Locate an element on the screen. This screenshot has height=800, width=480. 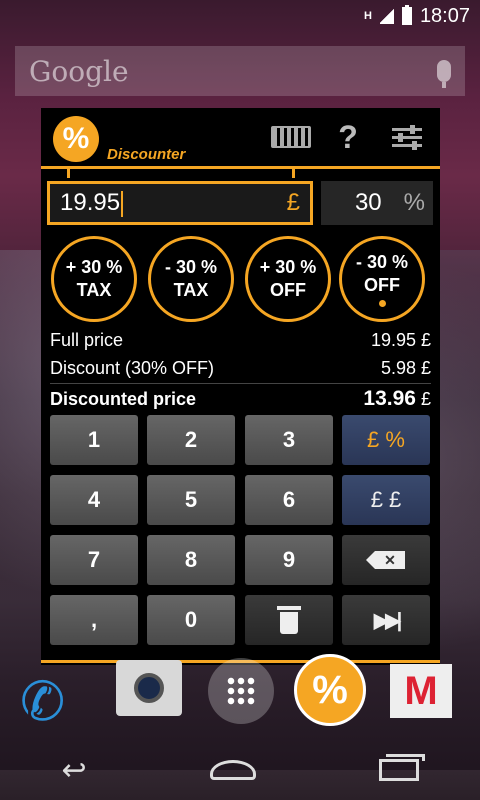
percent-symbol: % is located at coordinates (414, 202).